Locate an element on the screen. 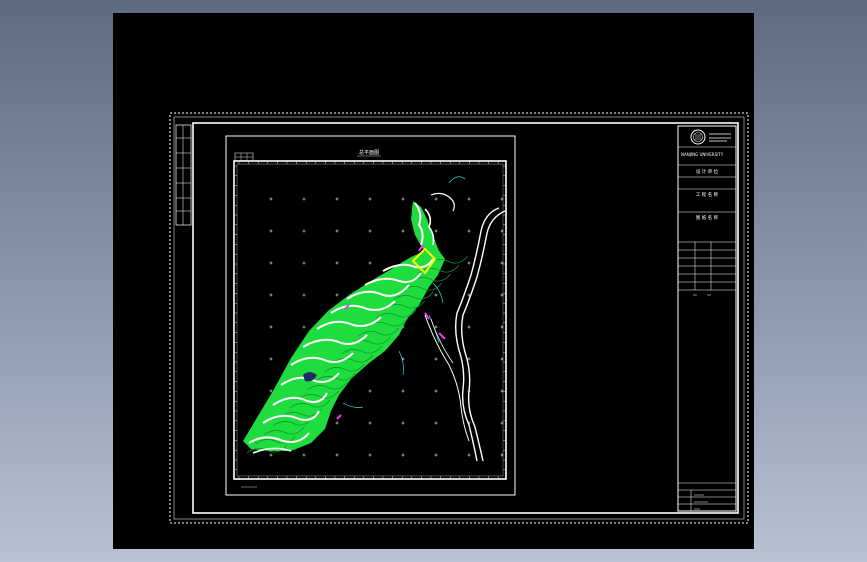 The height and width of the screenshot is (562, 867). project-name-label: 工 程 名 称 is located at coordinates (707, 194).